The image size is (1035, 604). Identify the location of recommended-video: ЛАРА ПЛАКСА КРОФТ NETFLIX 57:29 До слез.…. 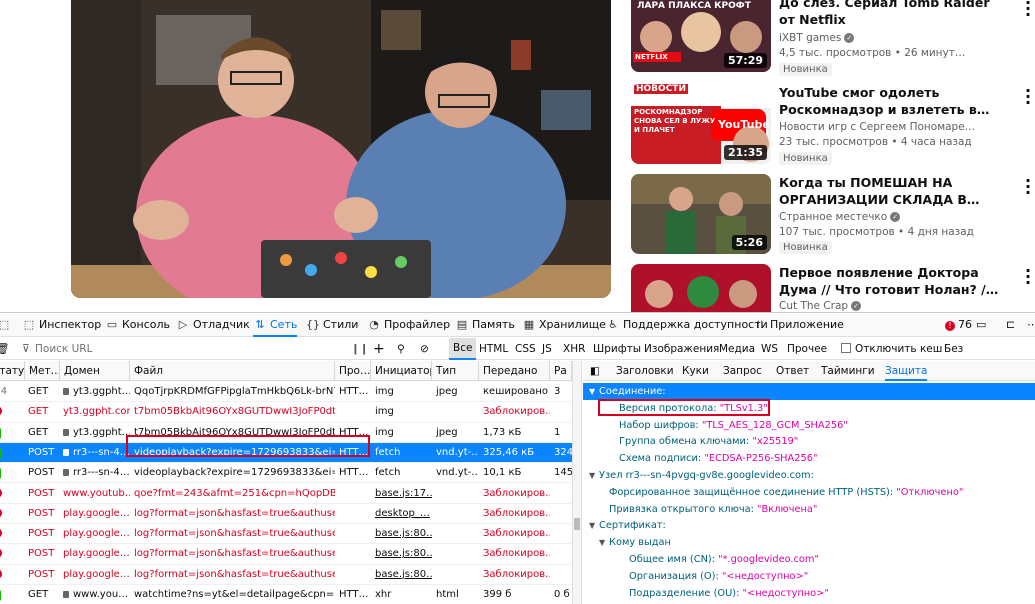
(831, 38).